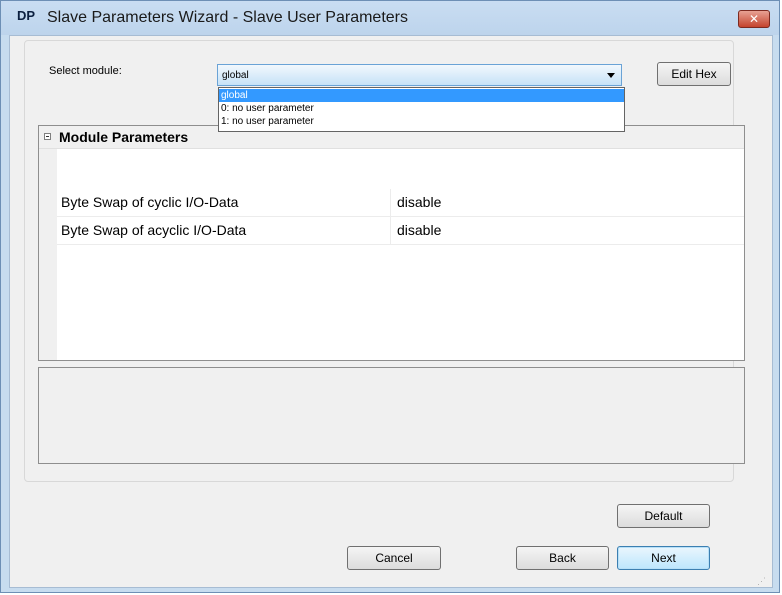 This screenshot has width=782, height=595. Describe the element at coordinates (694, 74) in the screenshot. I see `edit-hex-button: Edit Hex` at that location.